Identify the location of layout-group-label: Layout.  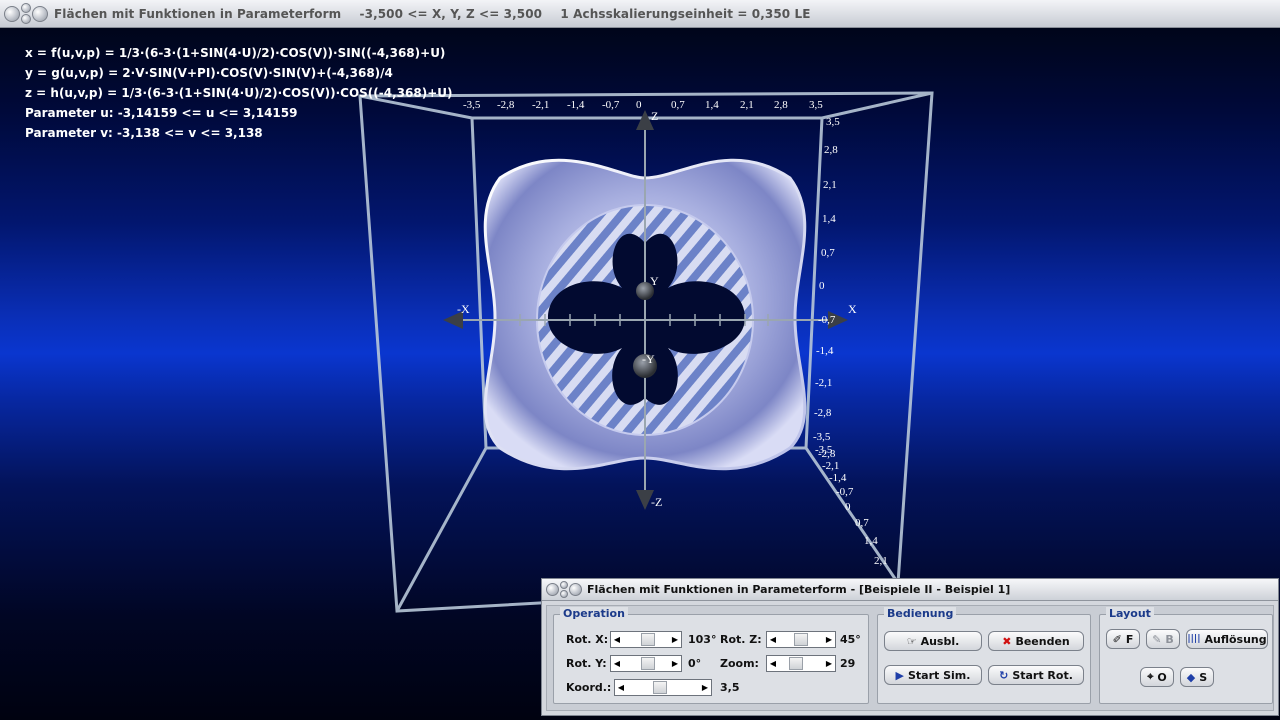
(1130, 613).